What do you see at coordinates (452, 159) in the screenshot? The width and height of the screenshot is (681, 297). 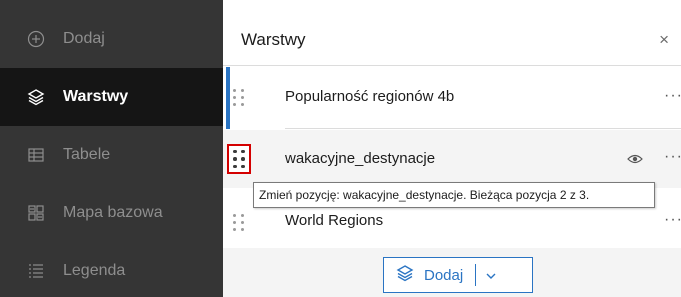 I see `layer-row: wakacyjne_destynacje ···` at bounding box center [452, 159].